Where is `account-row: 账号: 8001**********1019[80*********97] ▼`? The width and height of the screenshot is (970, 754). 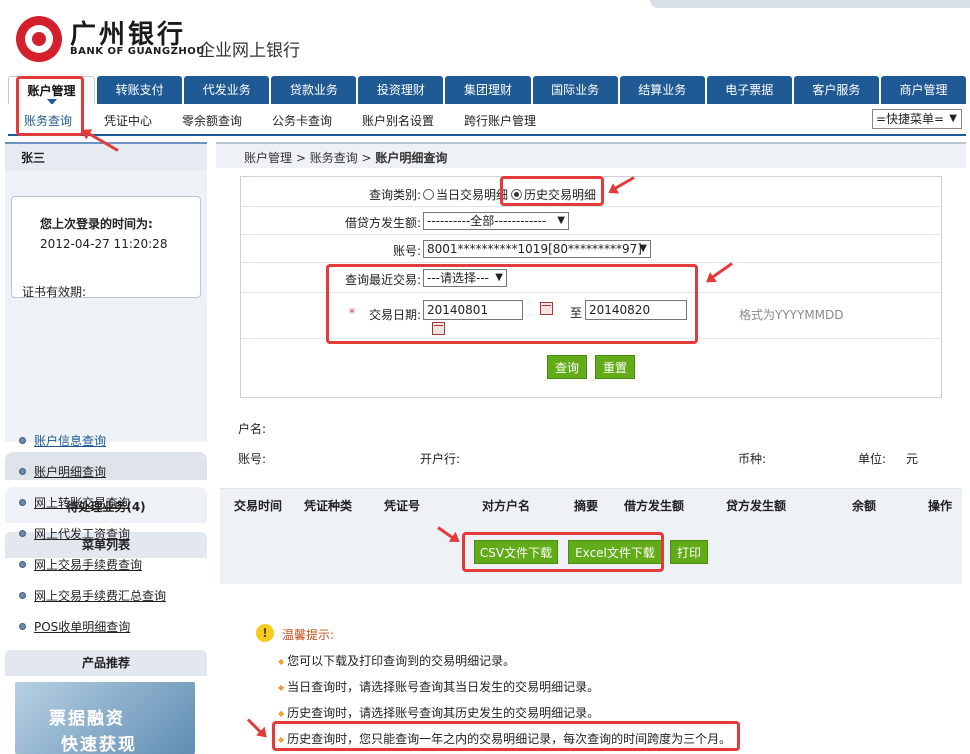 account-row: 账号: 8001**********1019[80*********97] ▼ is located at coordinates (591, 249).